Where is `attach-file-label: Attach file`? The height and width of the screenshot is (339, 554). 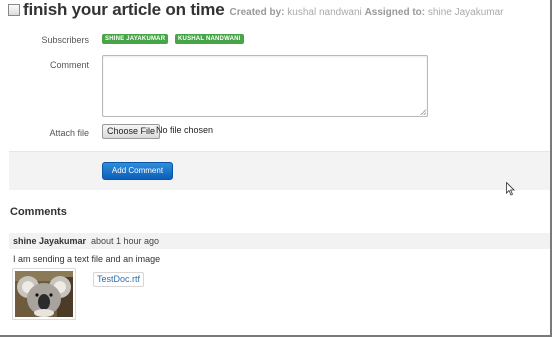 attach-file-label: Attach file is located at coordinates (69, 133).